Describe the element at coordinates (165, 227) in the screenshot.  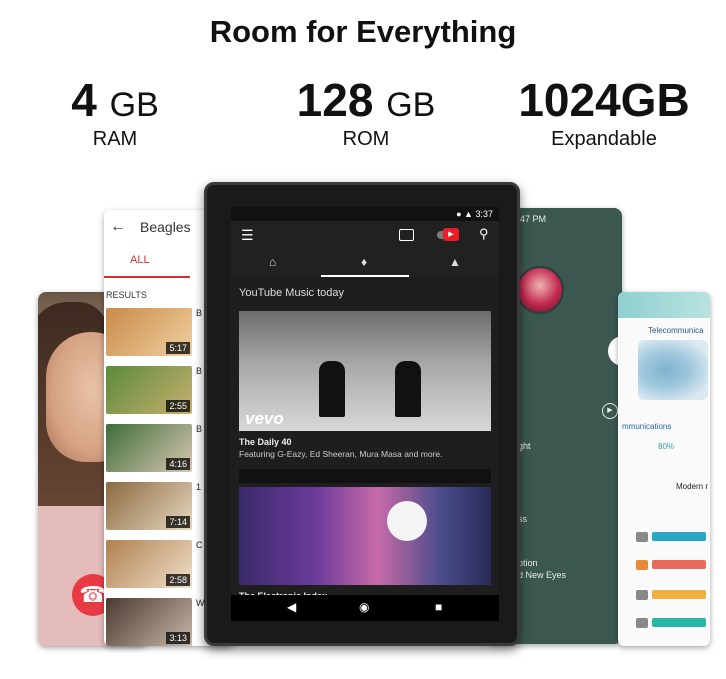
I see `search-query: Beagles` at that location.